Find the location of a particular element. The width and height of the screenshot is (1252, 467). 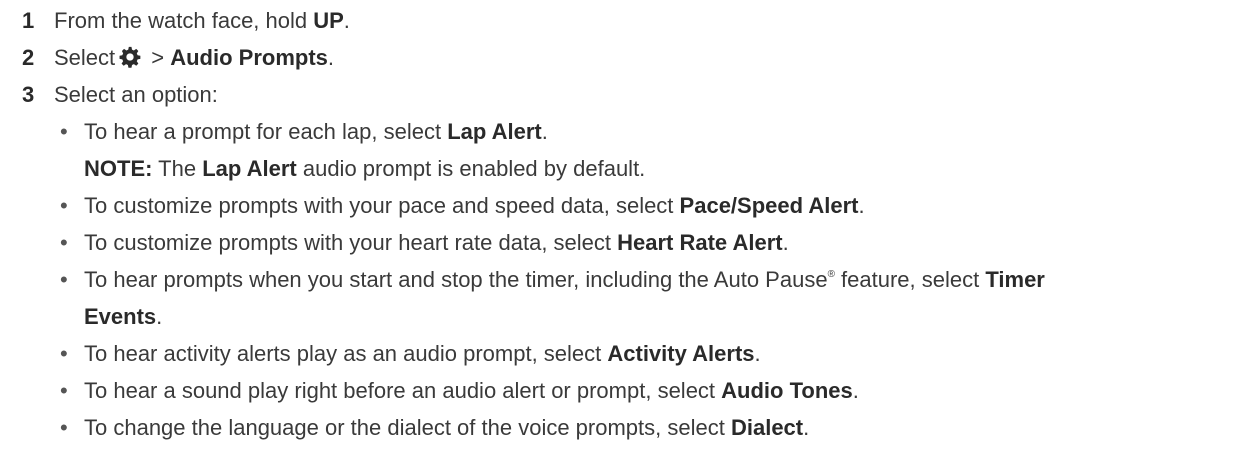

step-3: 3 Select an option: is located at coordinates (631, 94).